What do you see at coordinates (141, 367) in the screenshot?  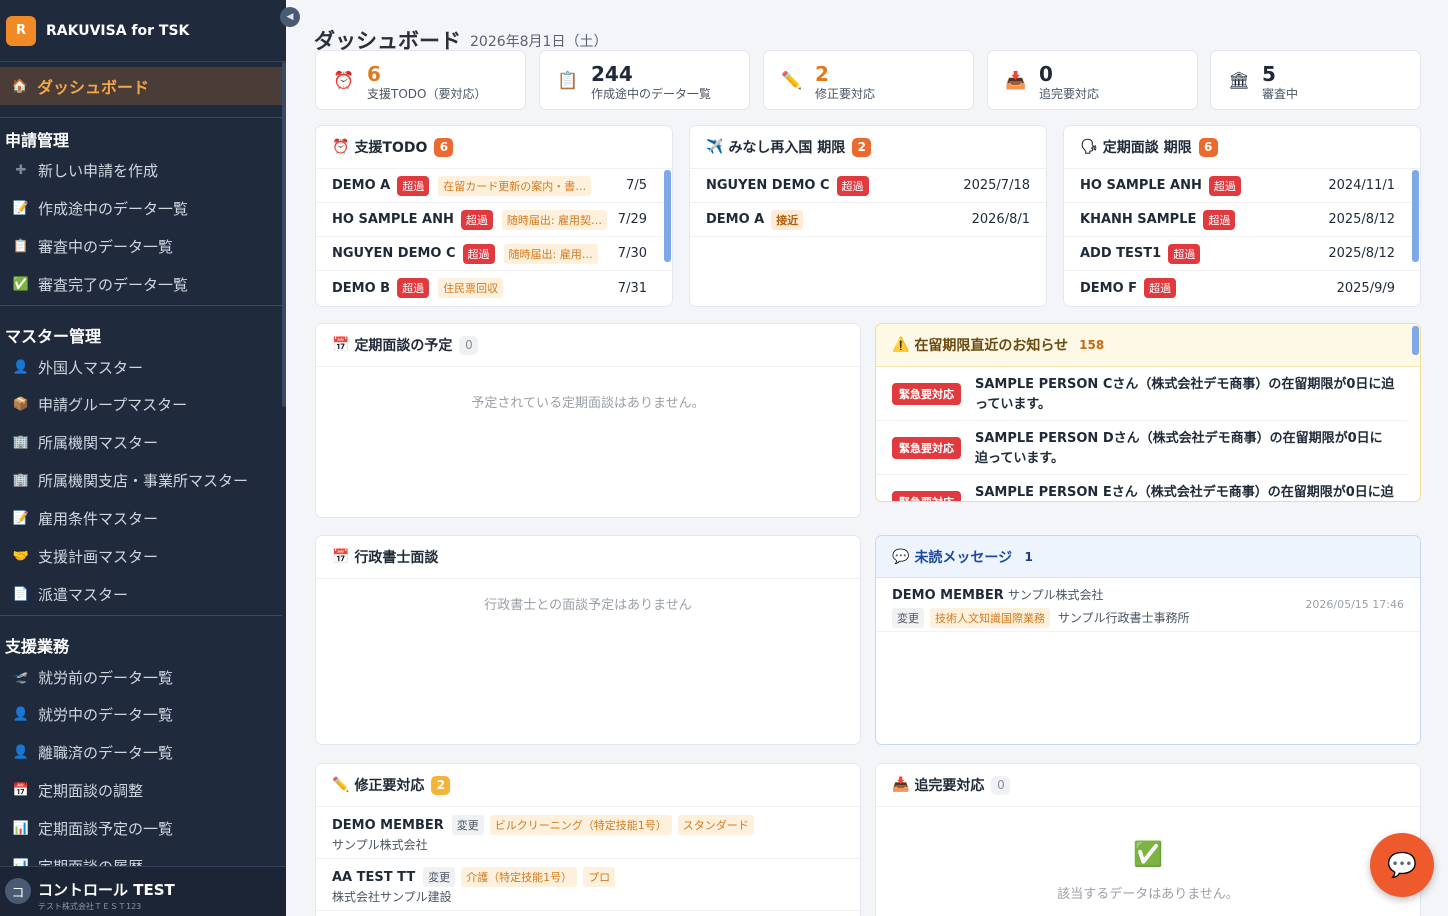 I see `sidebar-item-foreigner-master: 👤 外国人マスター` at bounding box center [141, 367].